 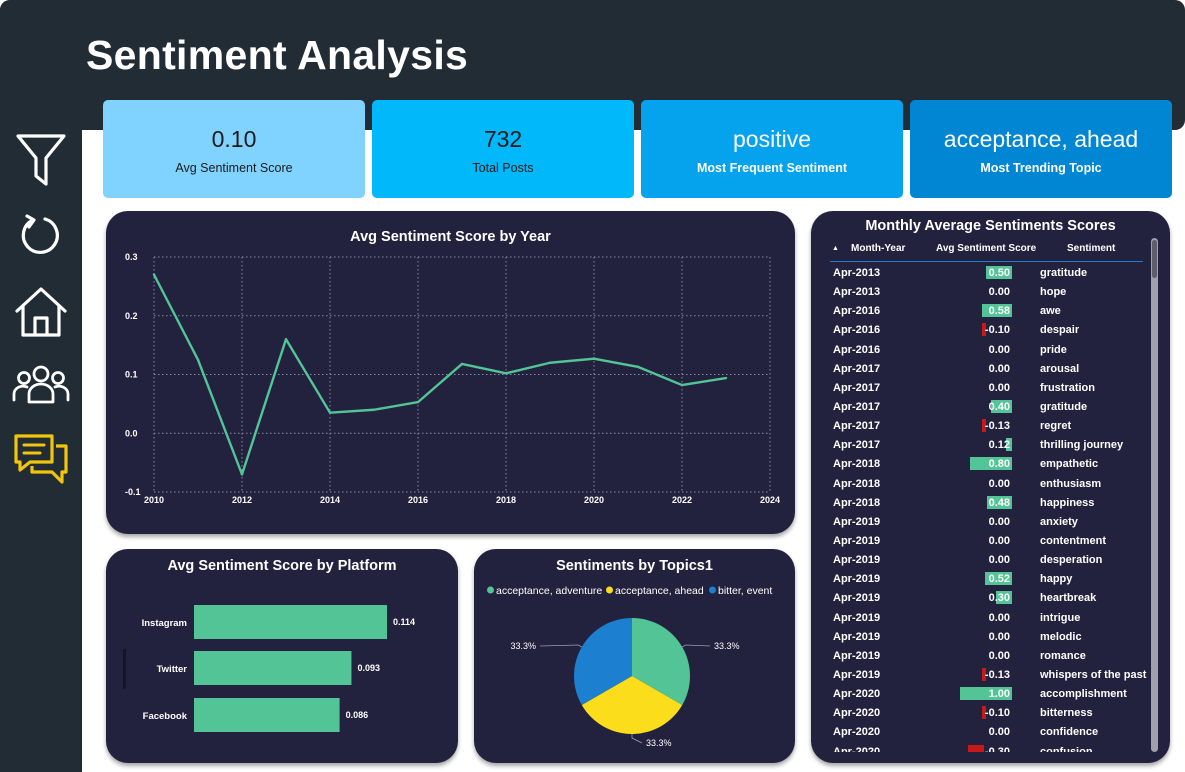 What do you see at coordinates (154, 500) in the screenshot?
I see `x-tick-label: 2010` at bounding box center [154, 500].